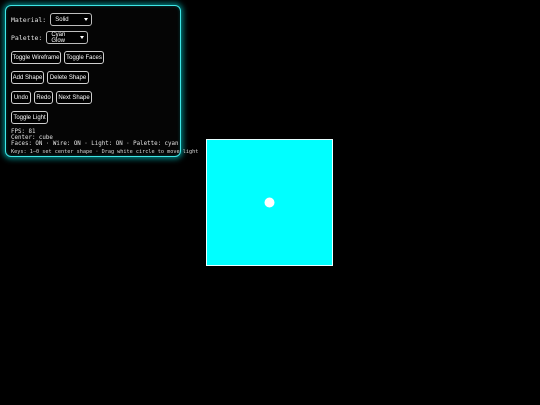  I want to click on redo-button: Redo, so click(43, 97).